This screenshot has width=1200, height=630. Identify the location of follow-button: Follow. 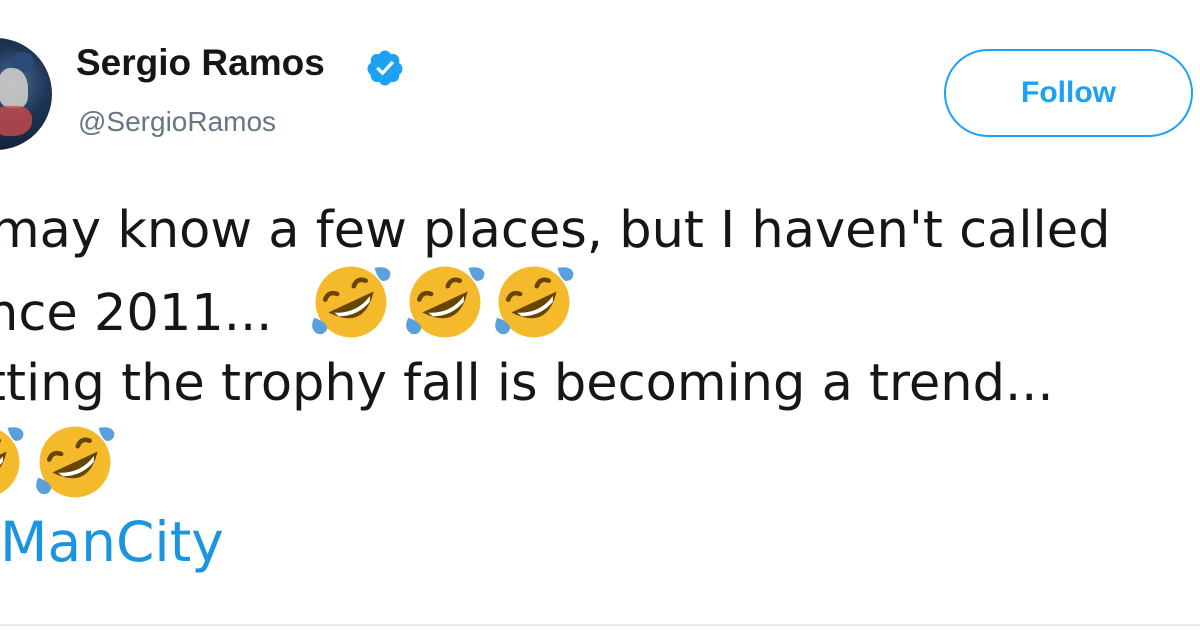
(1068, 93).